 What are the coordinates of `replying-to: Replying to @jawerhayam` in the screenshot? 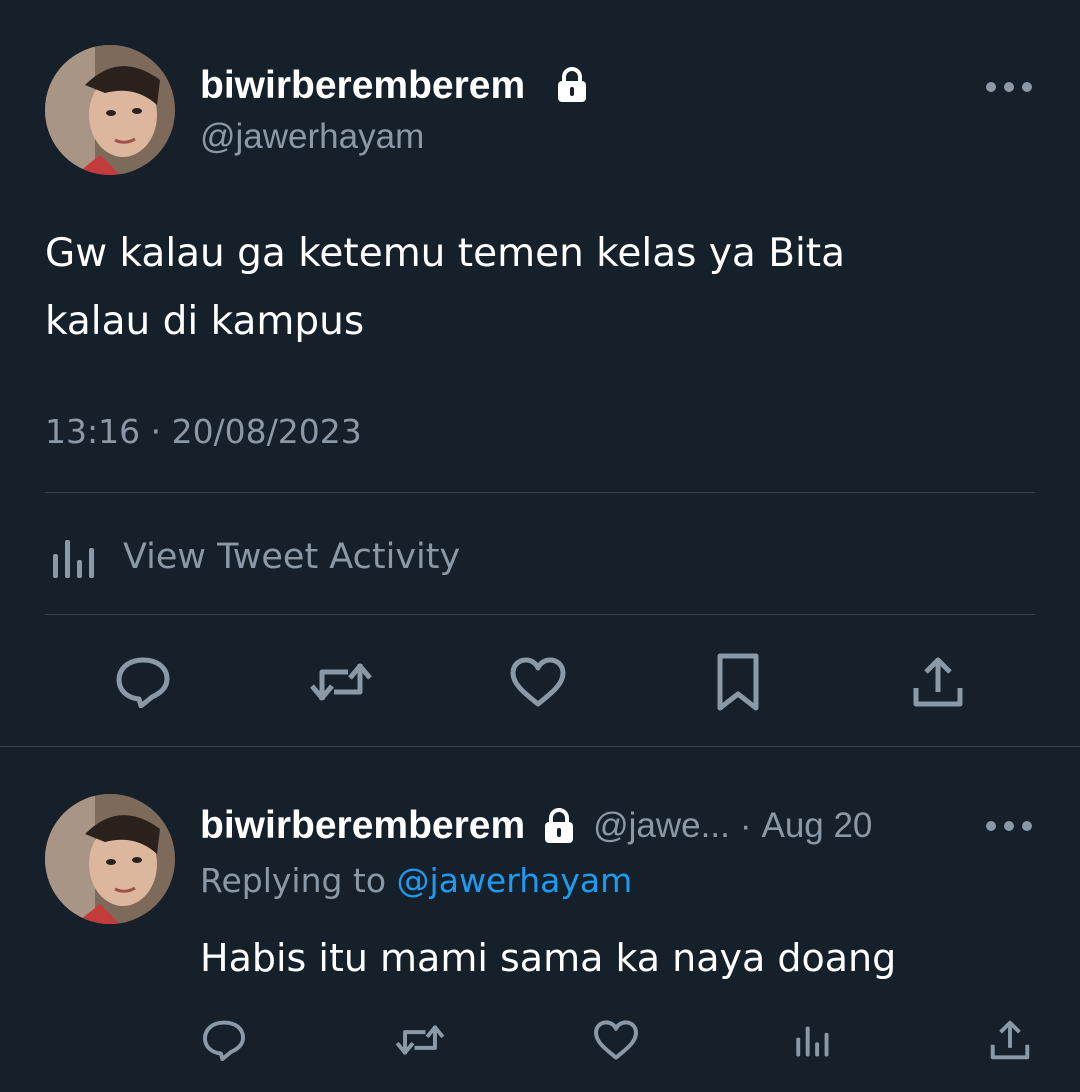 It's located at (416, 880).